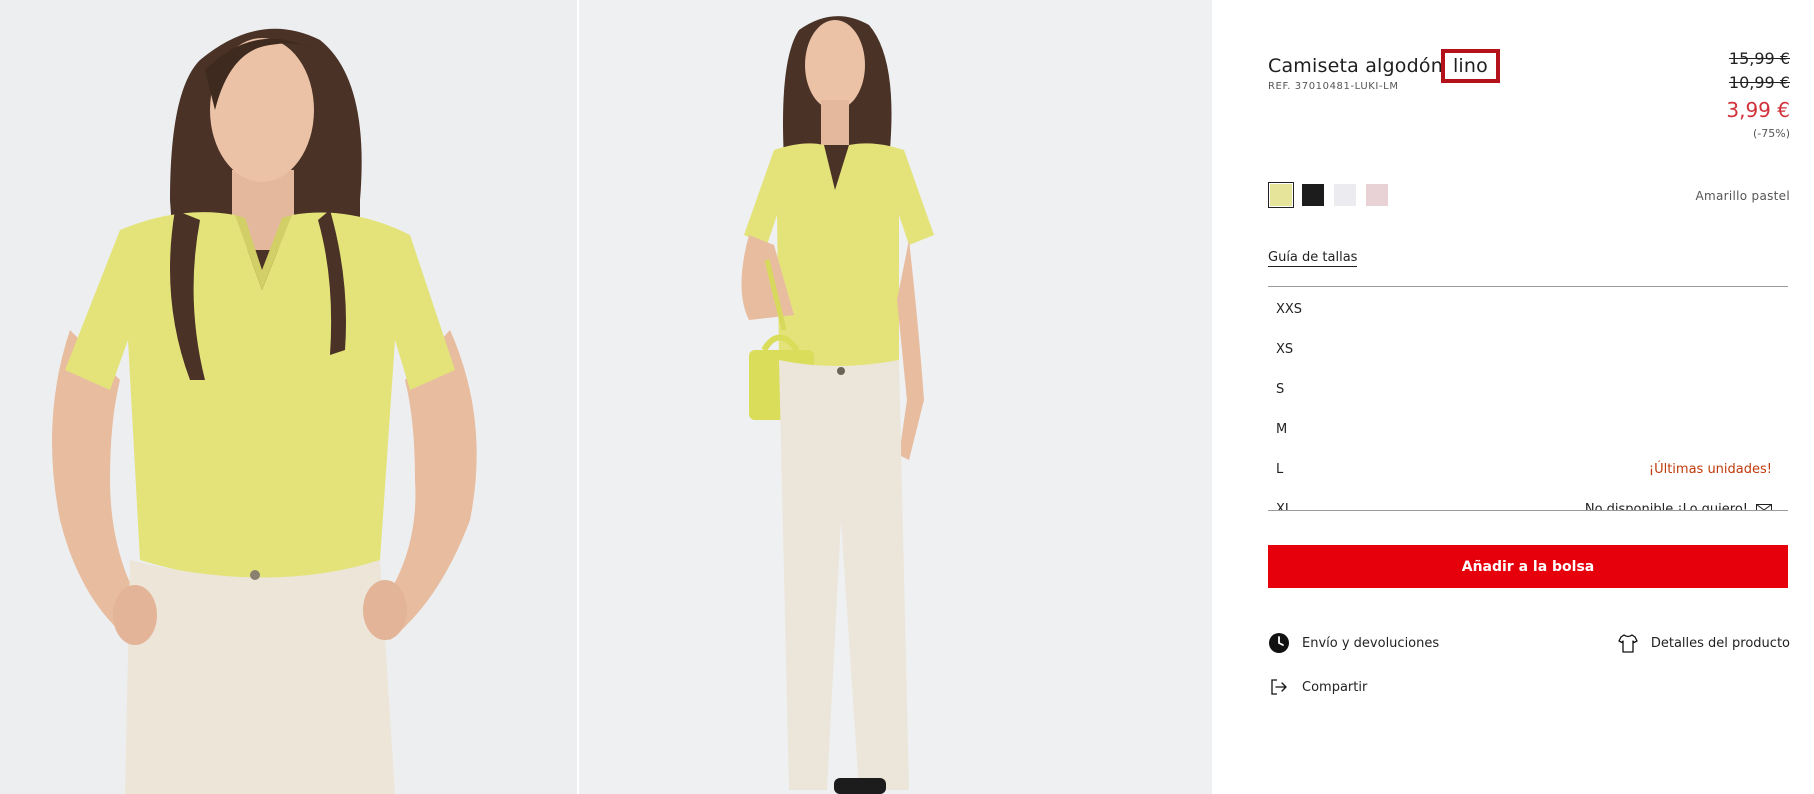  Describe the element at coordinates (1284, 506) in the screenshot. I see `size-label: XL` at that location.